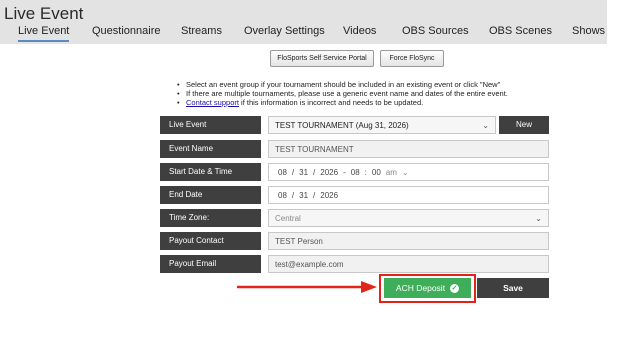 The width and height of the screenshot is (640, 342). What do you see at coordinates (201, 31) in the screenshot?
I see `tab-streams: Streams` at bounding box center [201, 31].